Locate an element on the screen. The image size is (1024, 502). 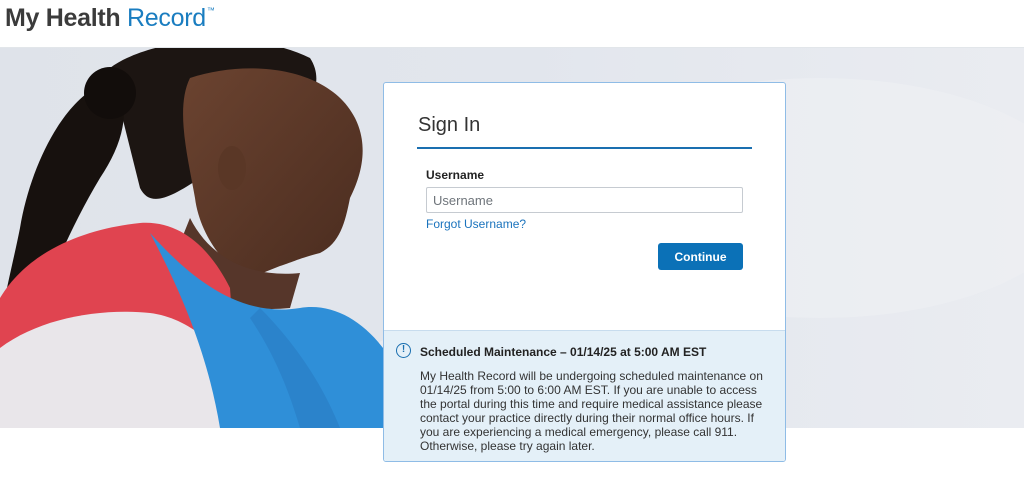
username-label: Username is located at coordinates (455, 175).